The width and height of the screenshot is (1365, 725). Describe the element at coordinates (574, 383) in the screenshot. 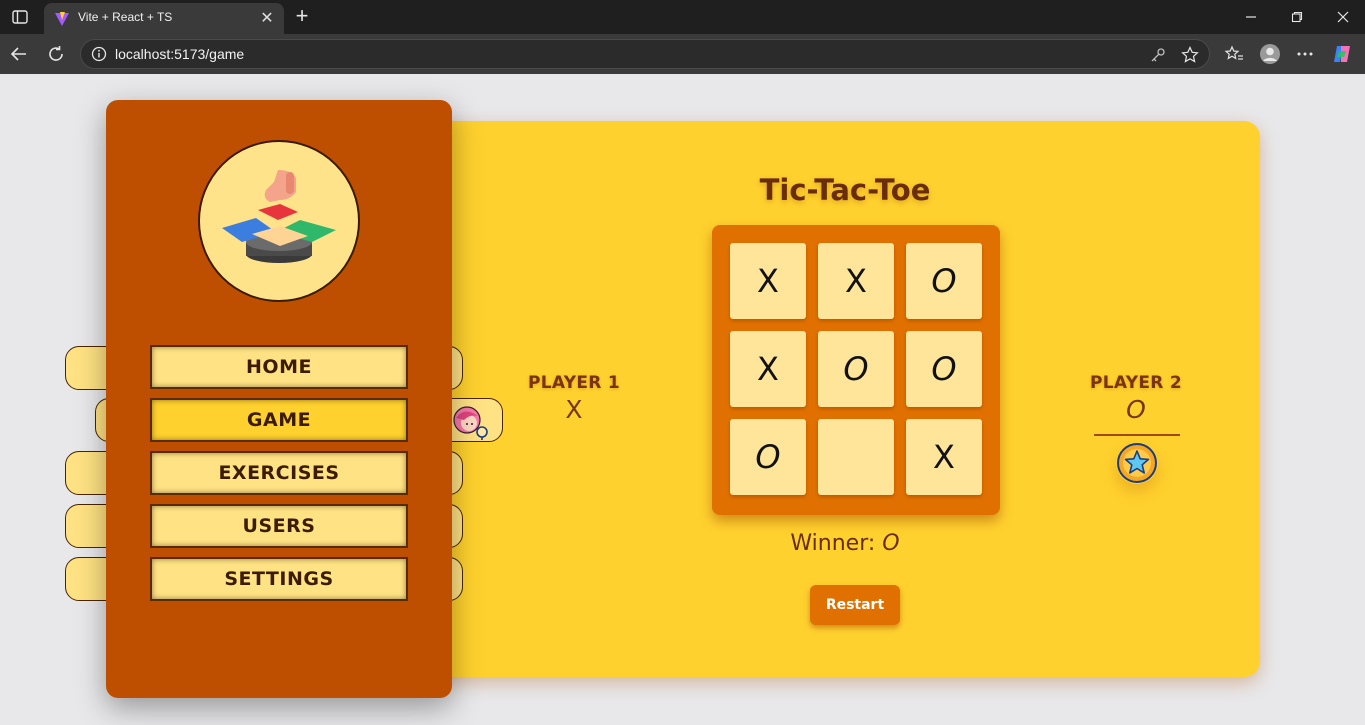

I see `player-1-label: PLAYER 1` at that location.